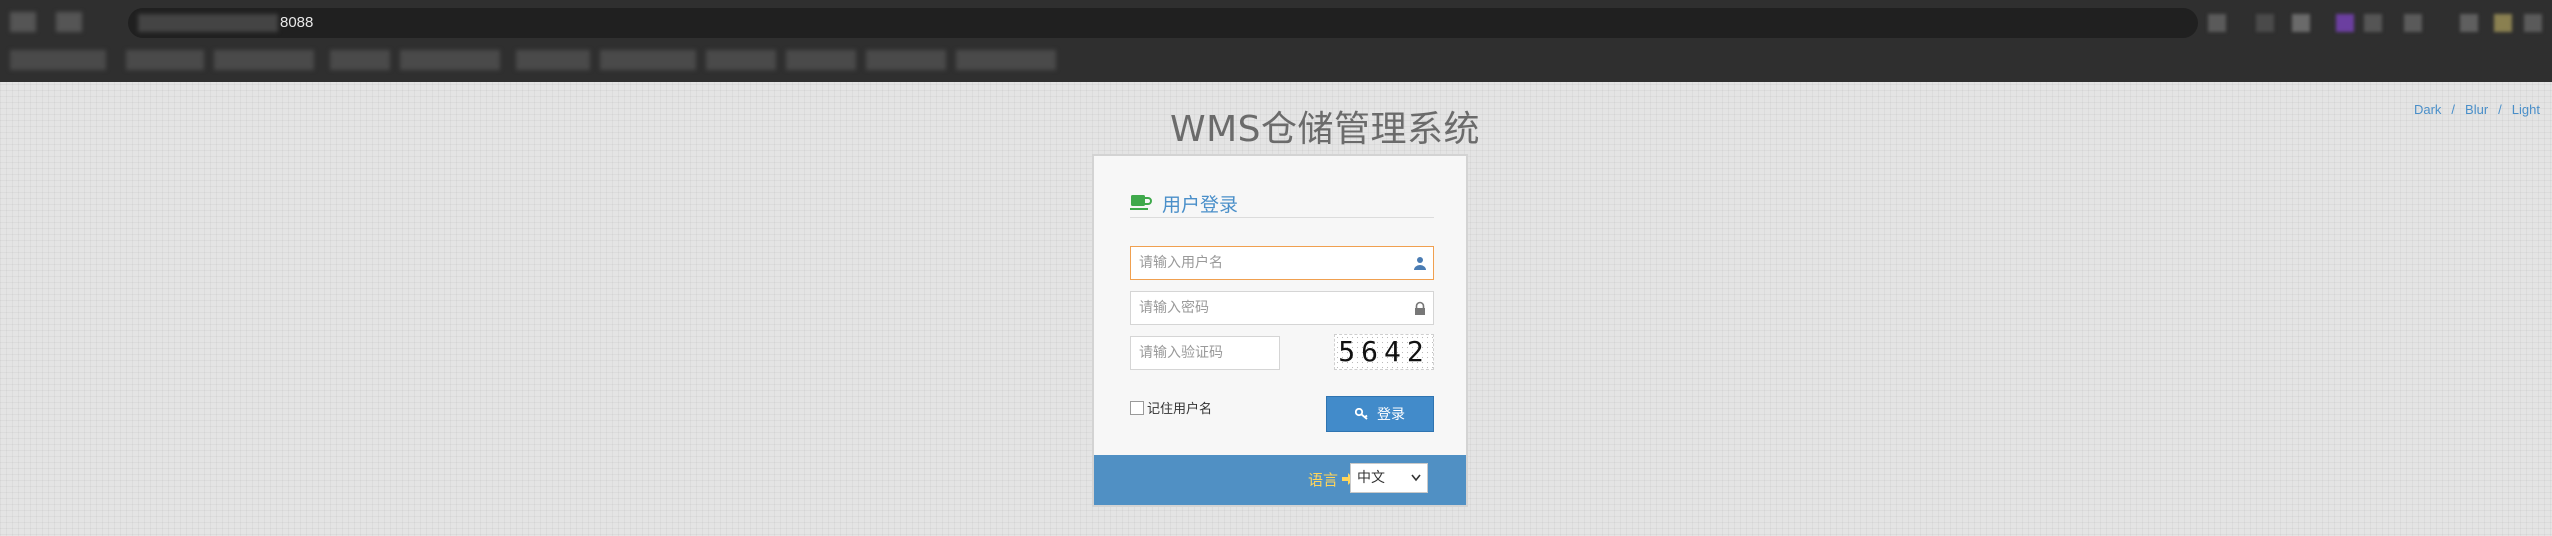 Image resolution: width=2552 pixels, height=536 pixels. I want to click on chevron-down-icon, so click(1416, 478).